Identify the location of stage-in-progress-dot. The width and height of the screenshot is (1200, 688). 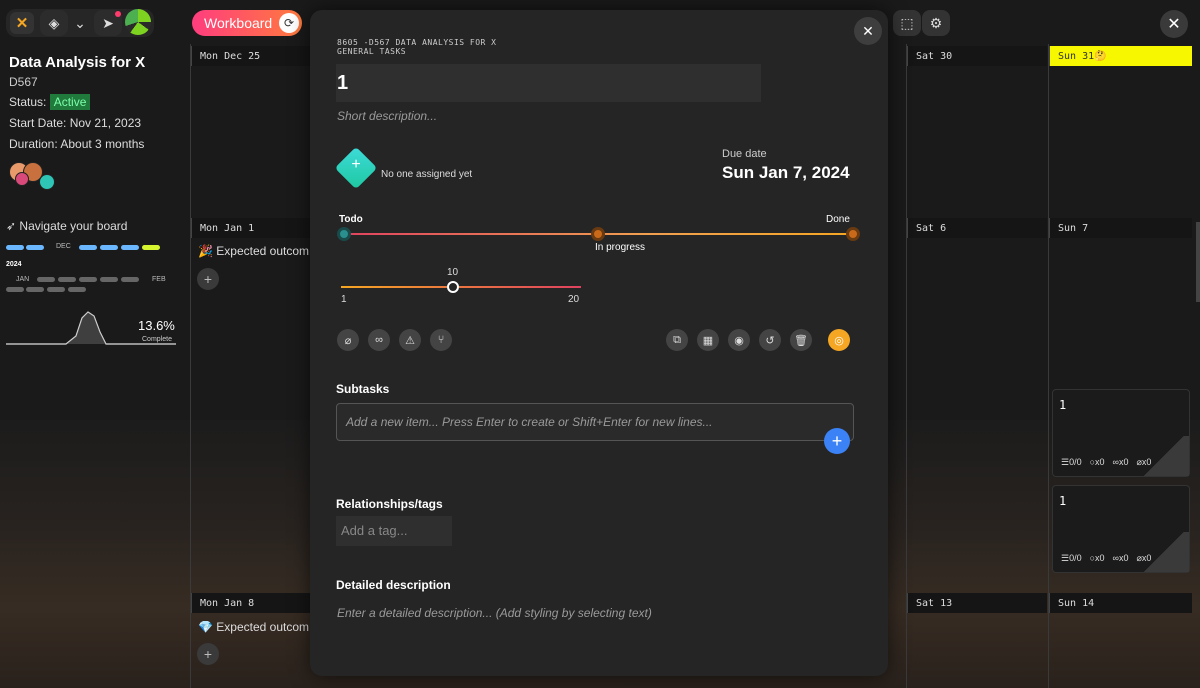
(598, 234).